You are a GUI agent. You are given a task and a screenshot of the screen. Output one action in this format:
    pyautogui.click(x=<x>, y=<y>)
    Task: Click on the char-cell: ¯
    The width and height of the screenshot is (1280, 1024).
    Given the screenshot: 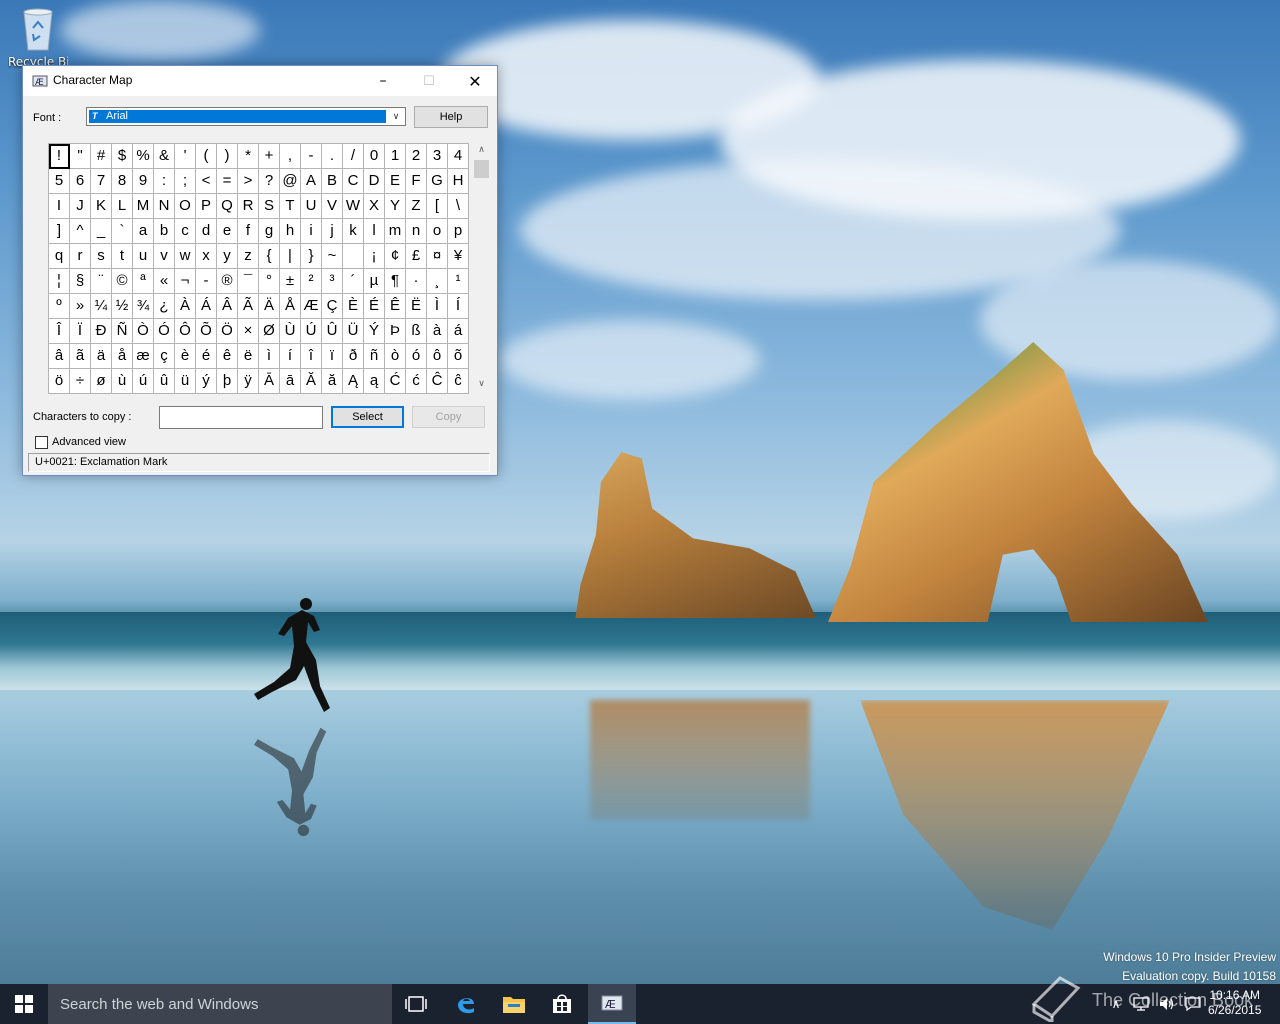 What is the action you would take?
    pyautogui.click(x=248, y=281)
    